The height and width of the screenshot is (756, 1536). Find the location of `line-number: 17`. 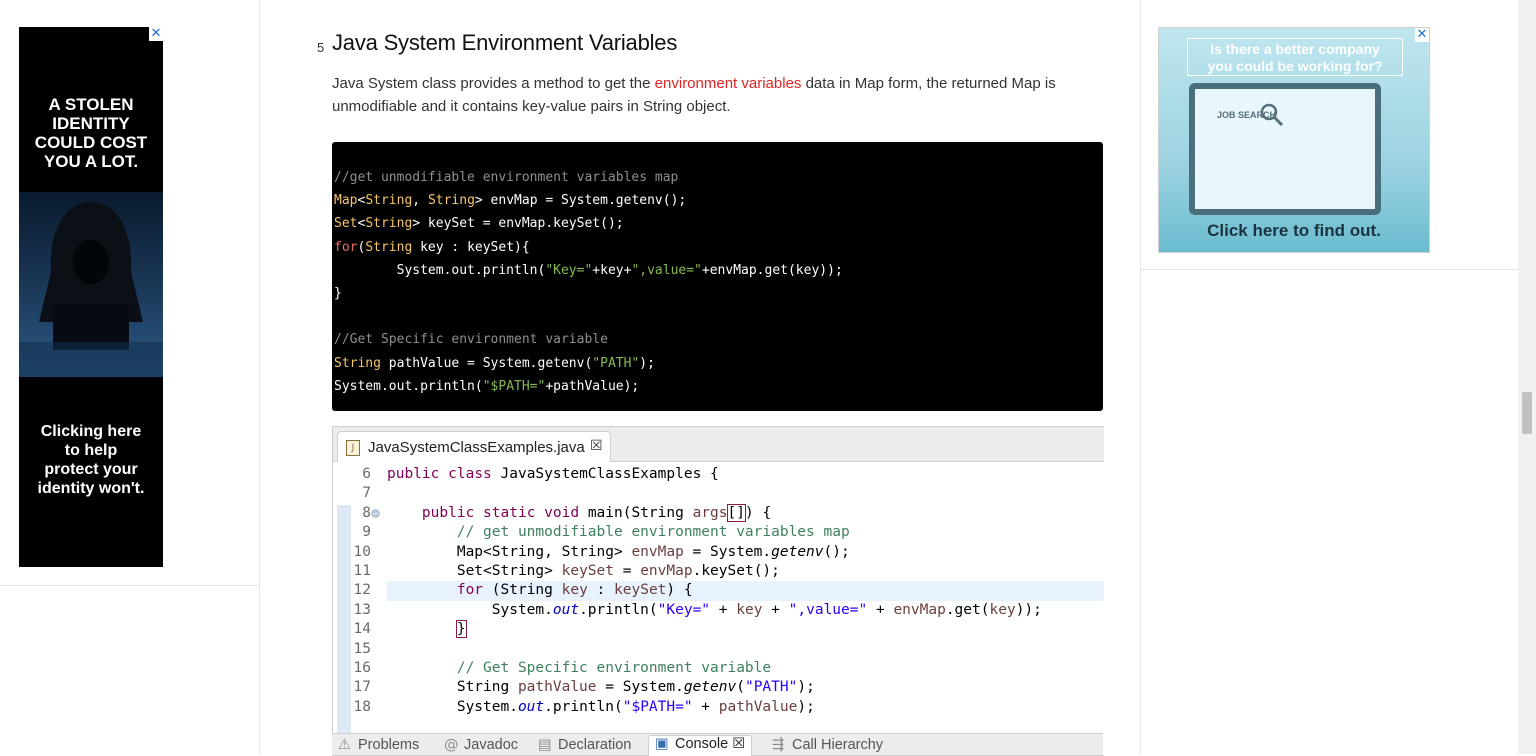

line-number: 17 is located at coordinates (362, 687).